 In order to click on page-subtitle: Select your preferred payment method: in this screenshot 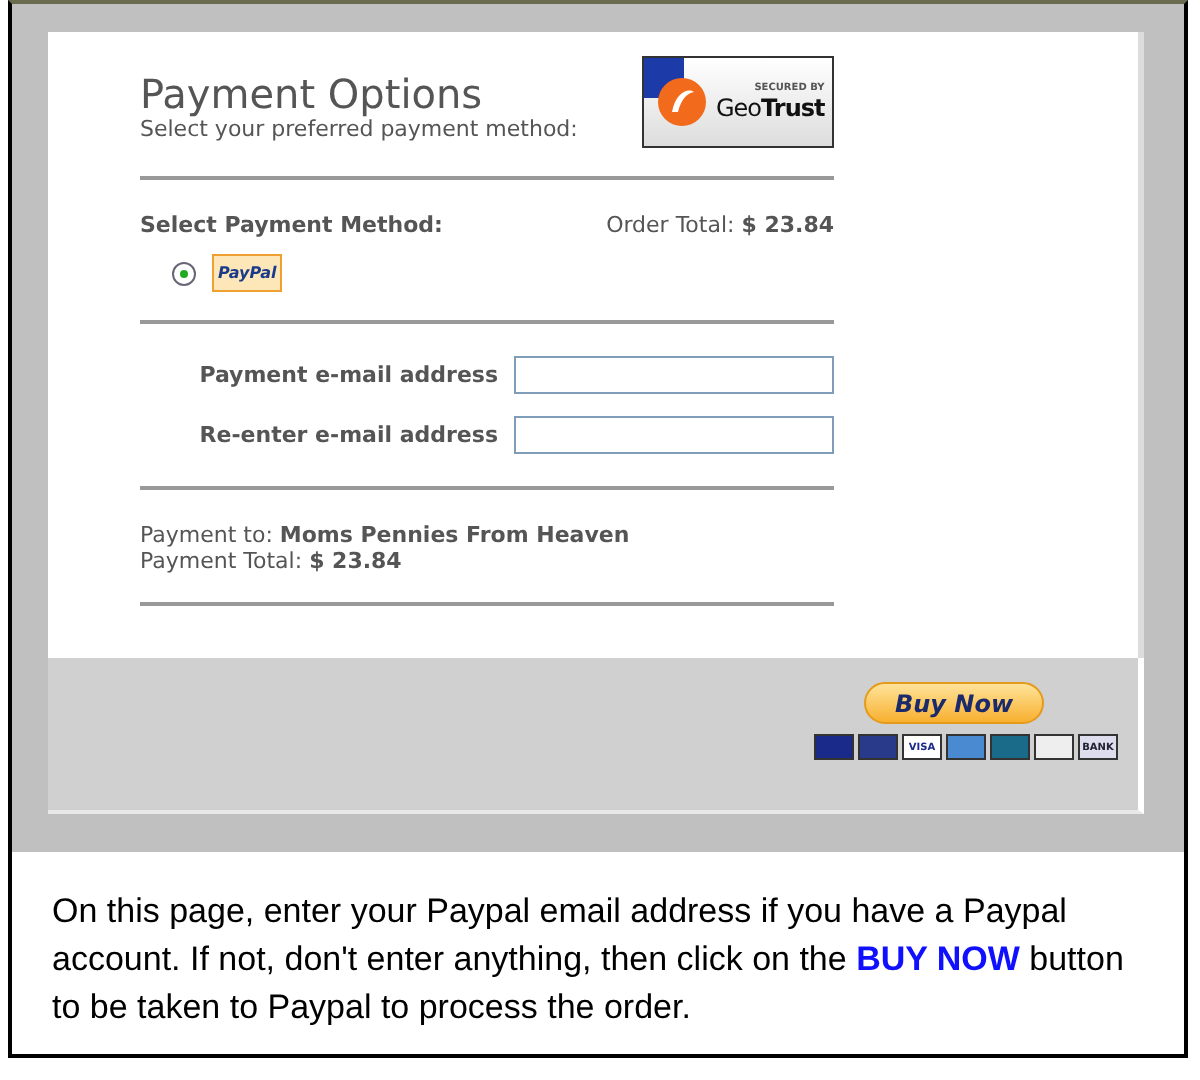, I will do `click(359, 129)`.